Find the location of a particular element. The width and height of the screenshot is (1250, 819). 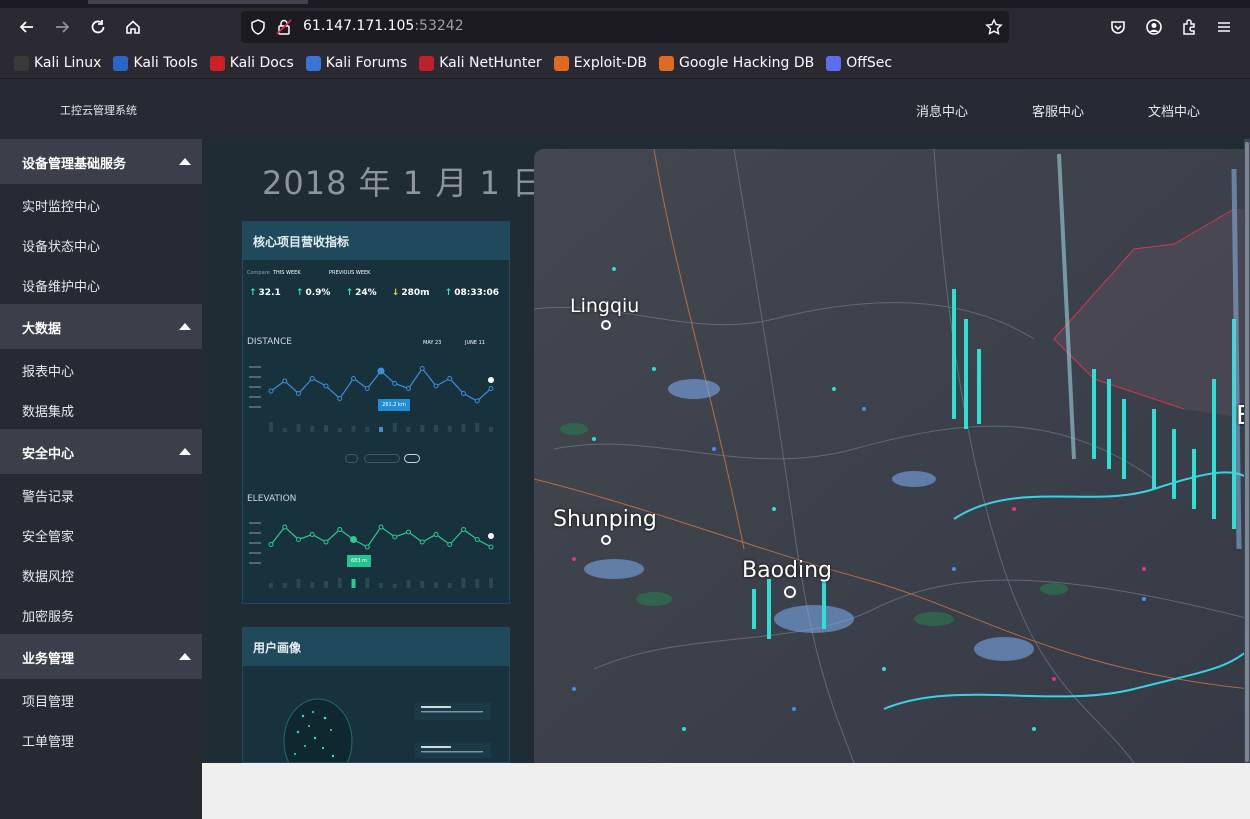

reload-icon is located at coordinates (98, 27).